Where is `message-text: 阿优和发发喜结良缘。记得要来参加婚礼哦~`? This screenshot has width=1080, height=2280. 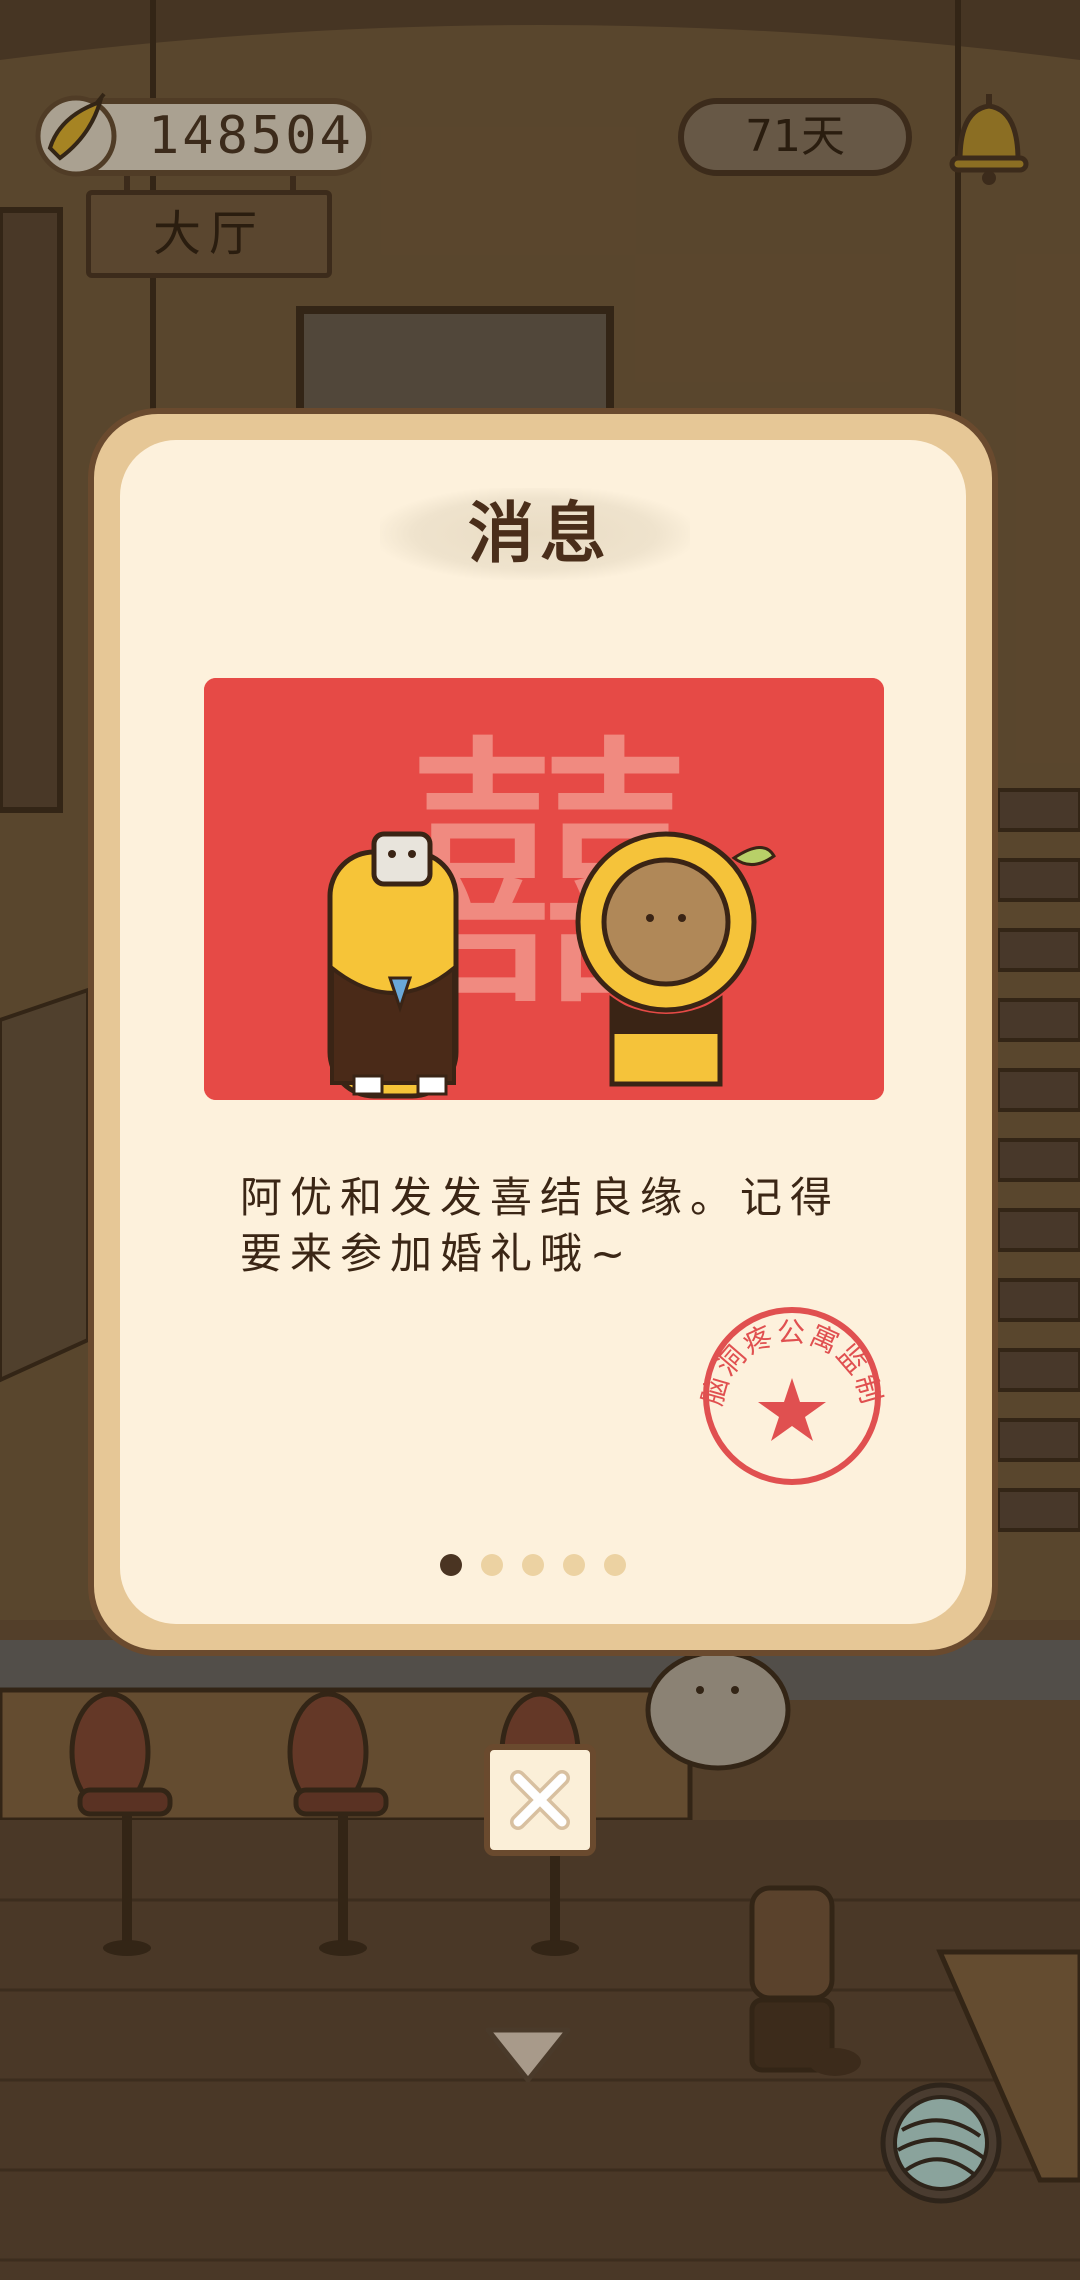
message-text: 阿优和发发喜结良缘。记得要来参加婚礼哦~ is located at coordinates (540, 1225).